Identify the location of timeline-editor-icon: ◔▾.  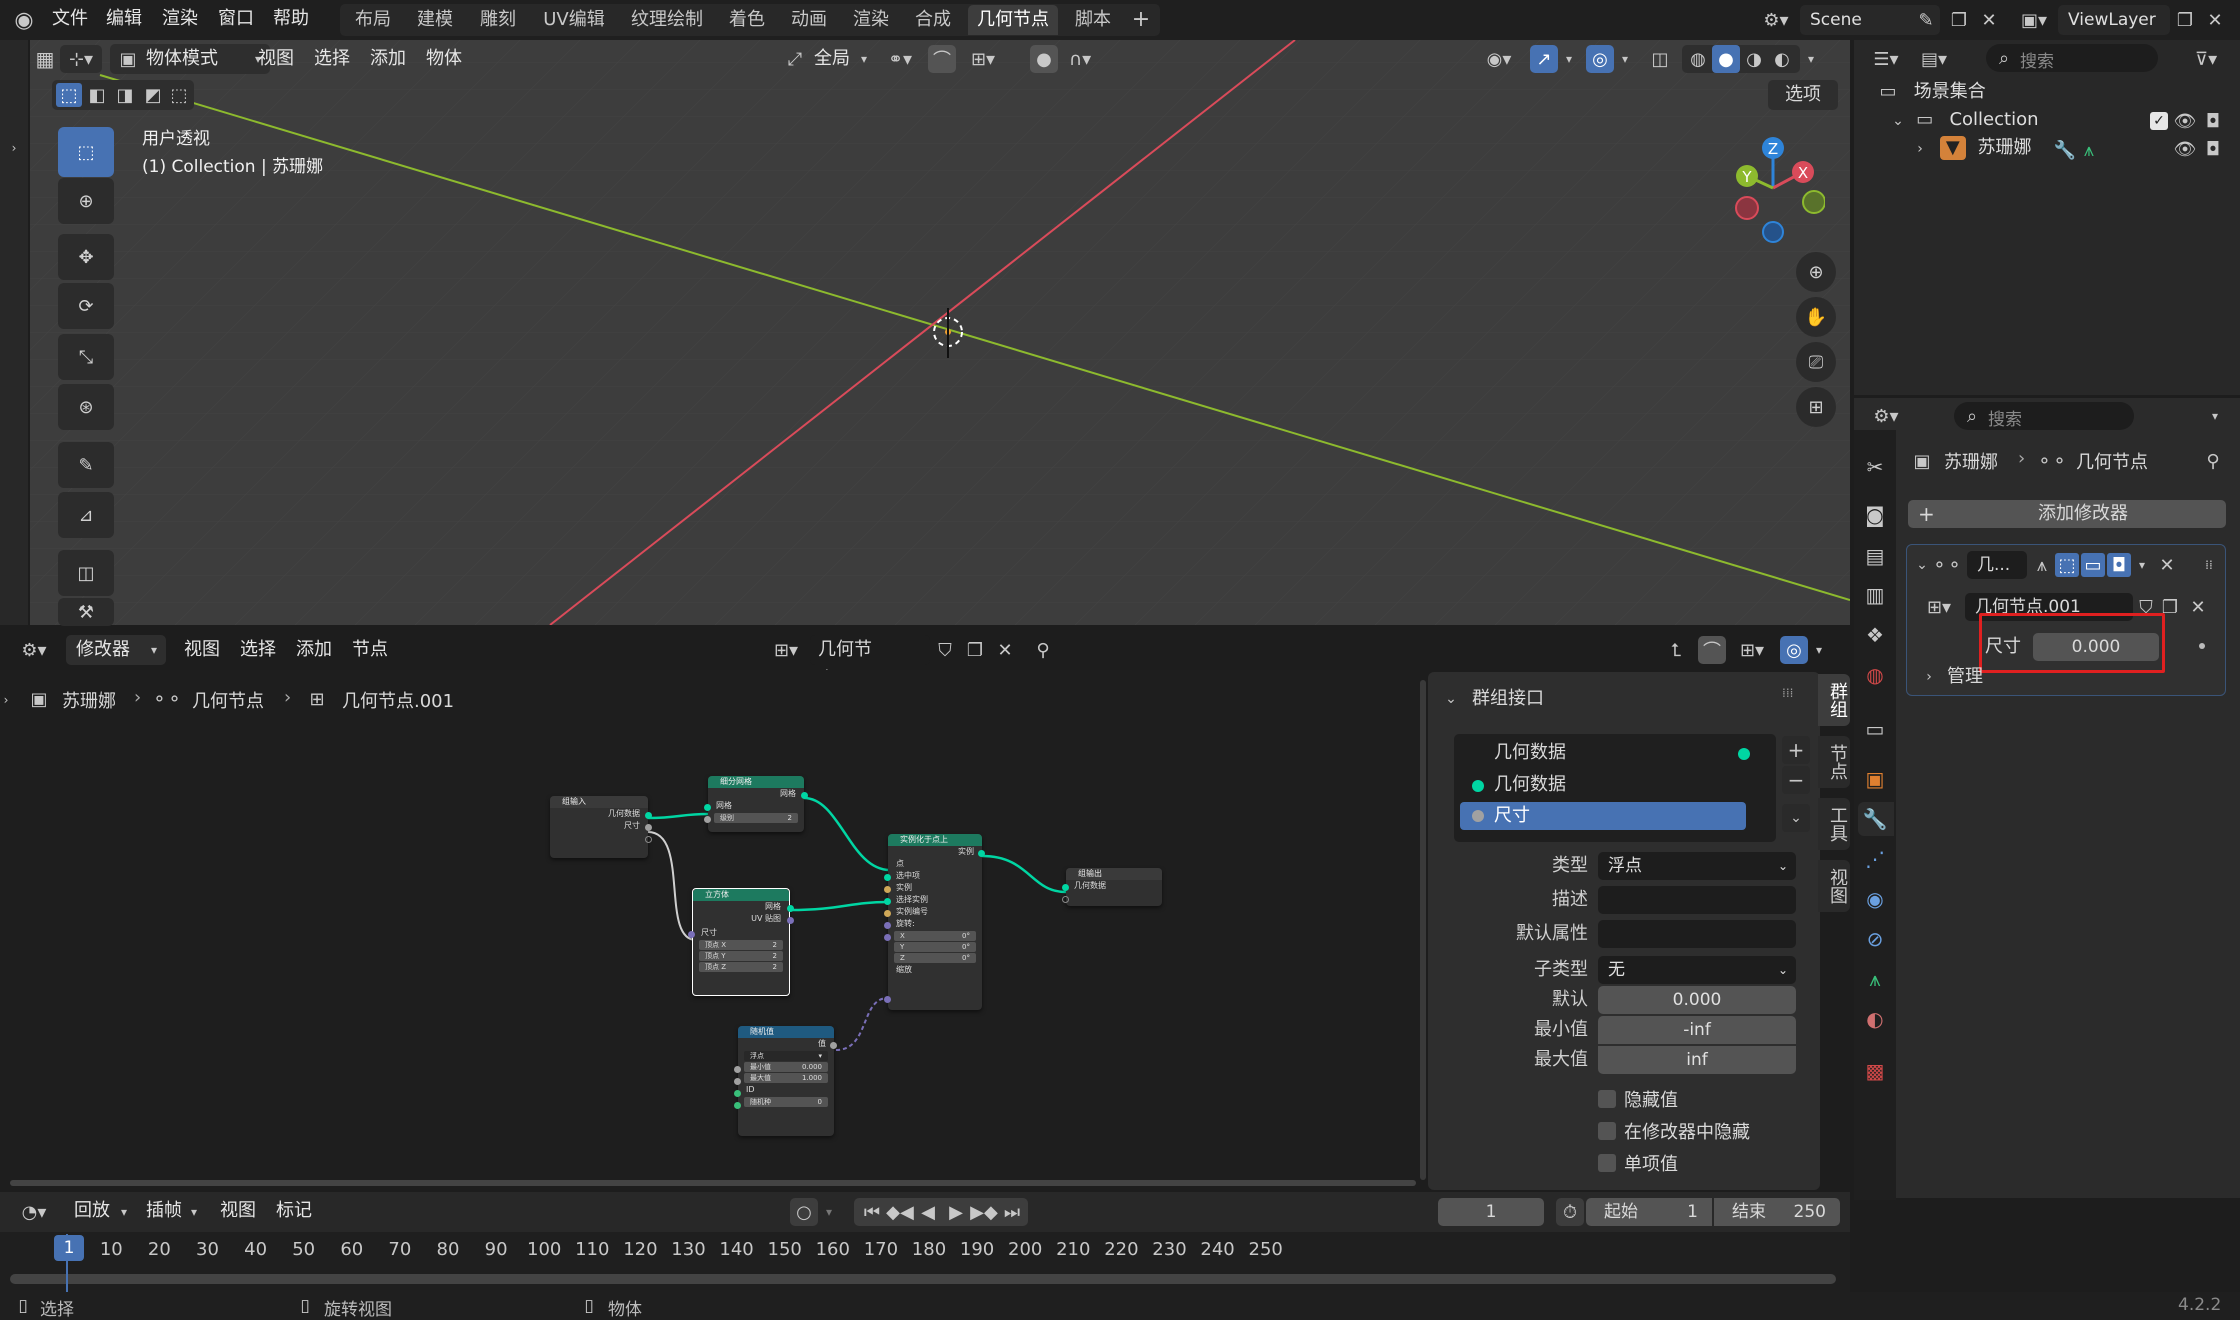
(34, 1212).